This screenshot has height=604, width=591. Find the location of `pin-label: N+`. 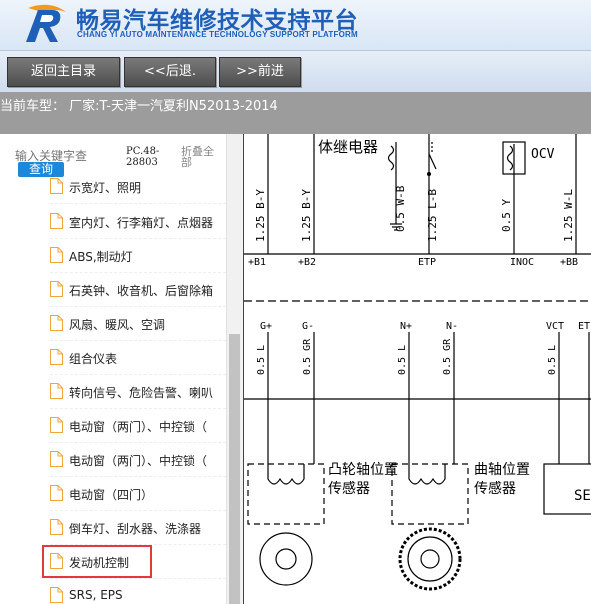

pin-label: N+ is located at coordinates (406, 326).